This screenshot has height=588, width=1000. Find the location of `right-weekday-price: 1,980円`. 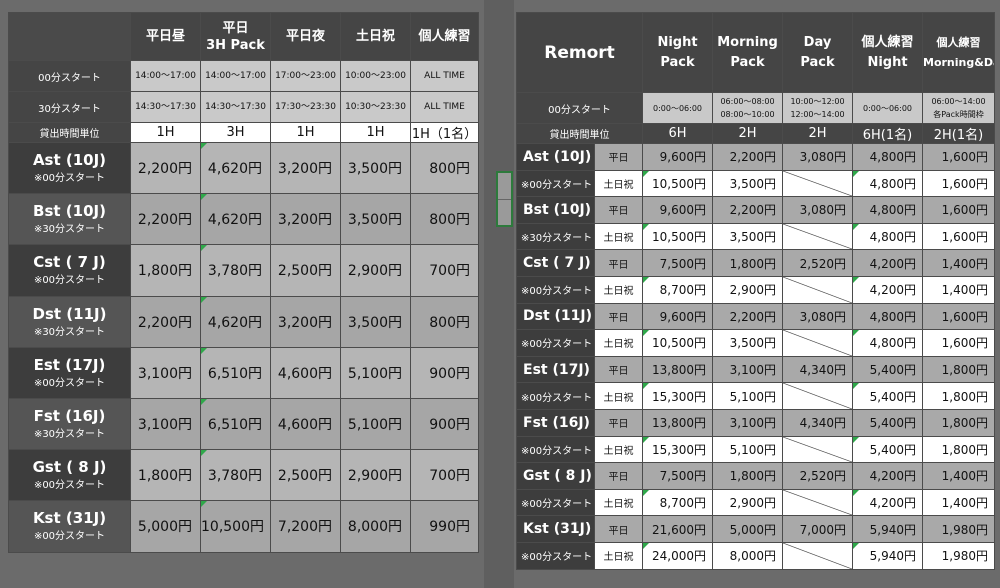

right-weekday-price: 1,980円 is located at coordinates (958, 529).